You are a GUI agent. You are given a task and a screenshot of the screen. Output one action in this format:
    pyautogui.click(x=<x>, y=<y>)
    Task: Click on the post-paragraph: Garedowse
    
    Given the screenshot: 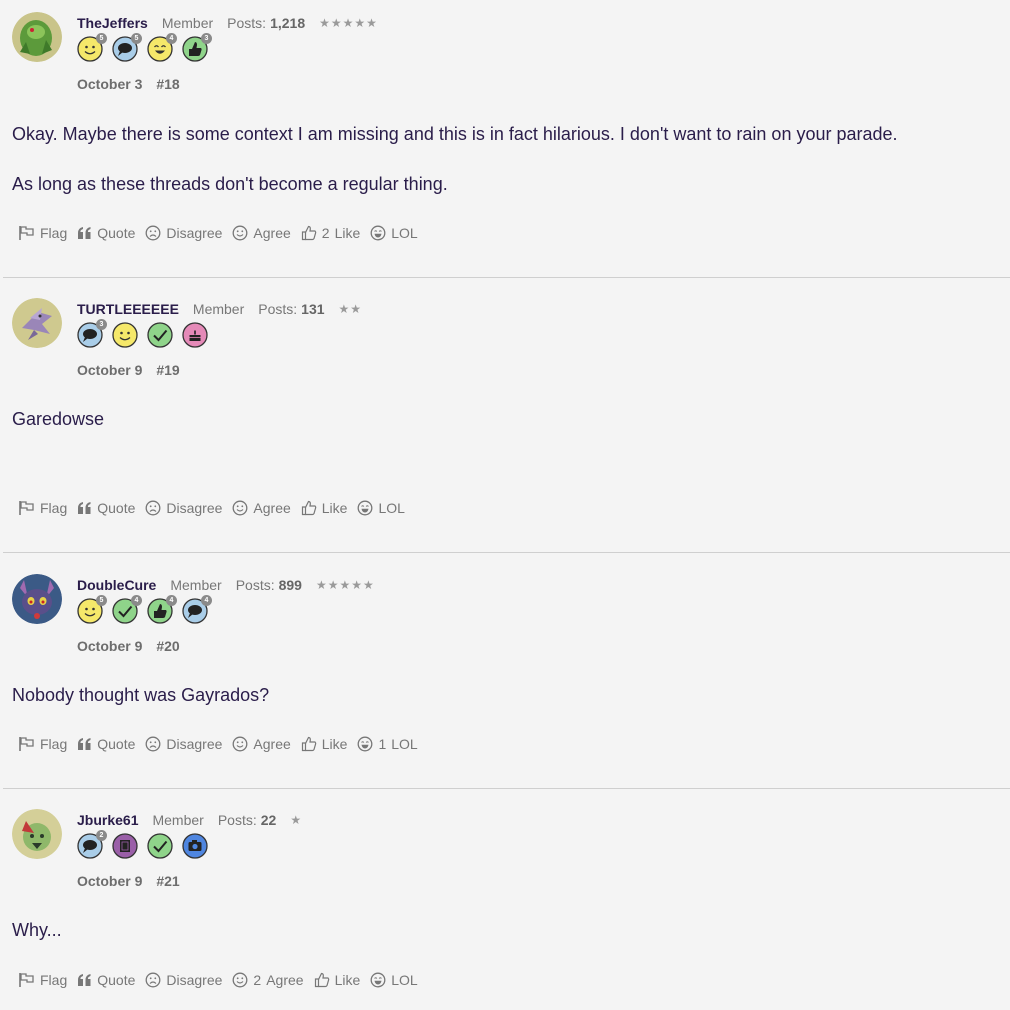 What is the action you would take?
    pyautogui.click(x=58, y=419)
    